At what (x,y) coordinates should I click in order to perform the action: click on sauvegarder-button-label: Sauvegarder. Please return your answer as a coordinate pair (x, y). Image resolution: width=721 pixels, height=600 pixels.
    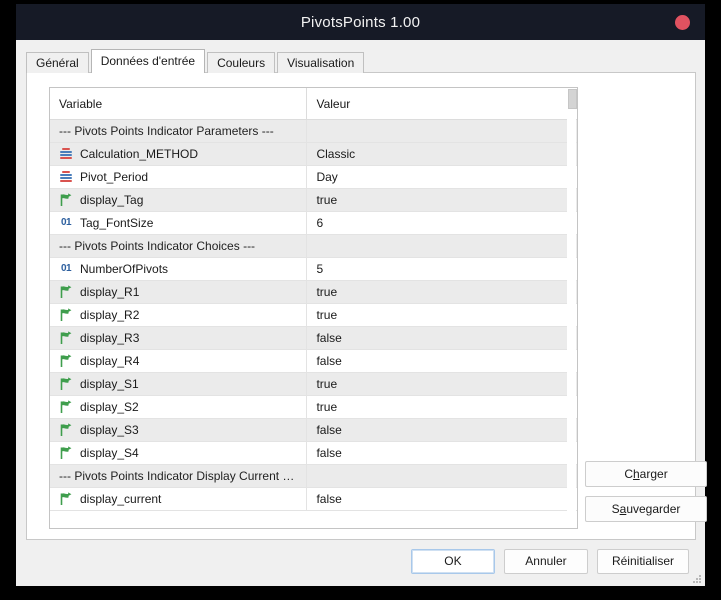
    Looking at the image, I should click on (646, 509).